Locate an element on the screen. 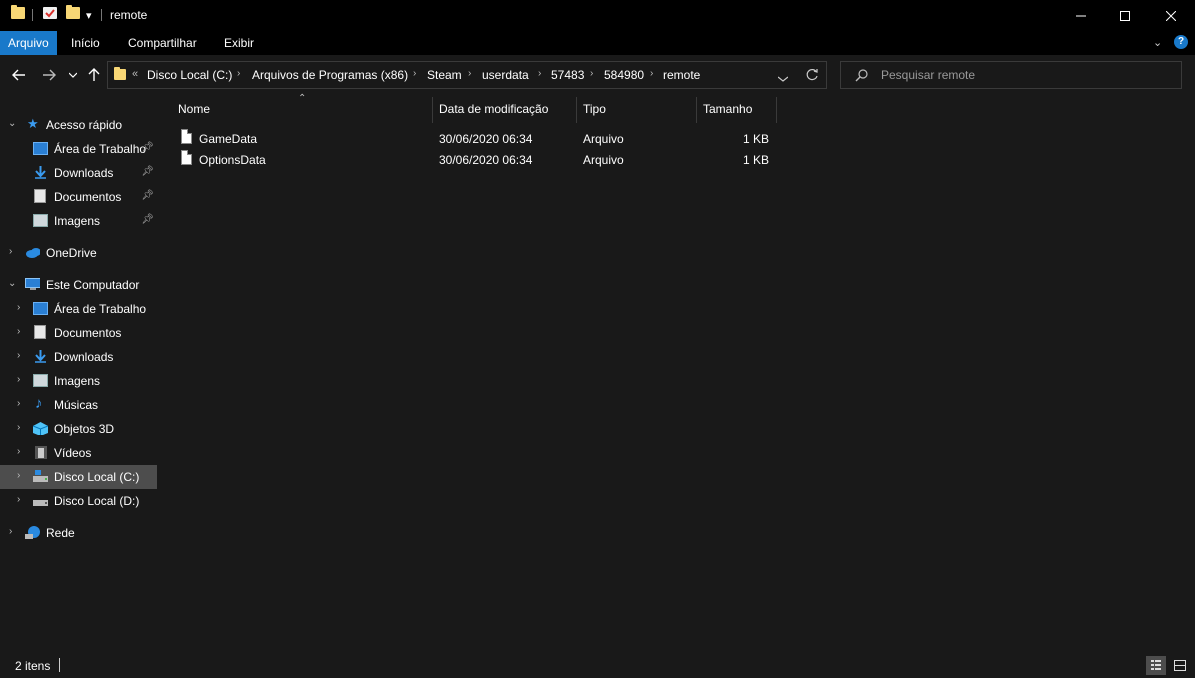  close-button is located at coordinates (1171, 15).